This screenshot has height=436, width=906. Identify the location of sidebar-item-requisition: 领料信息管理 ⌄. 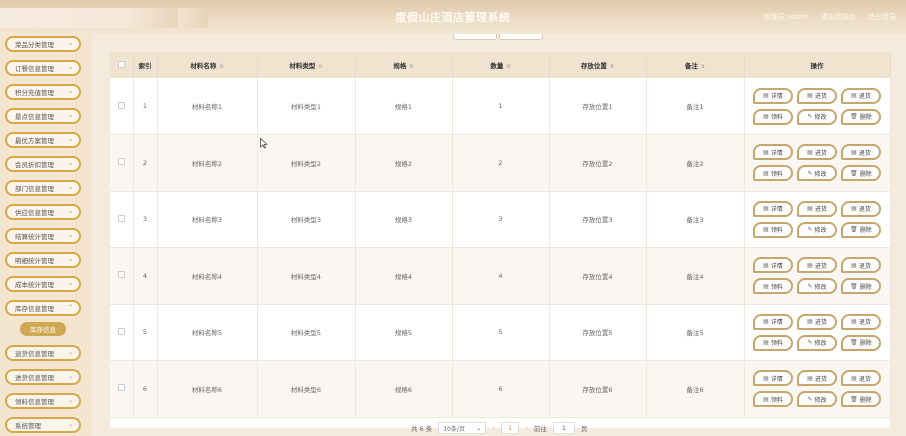
(43, 401).